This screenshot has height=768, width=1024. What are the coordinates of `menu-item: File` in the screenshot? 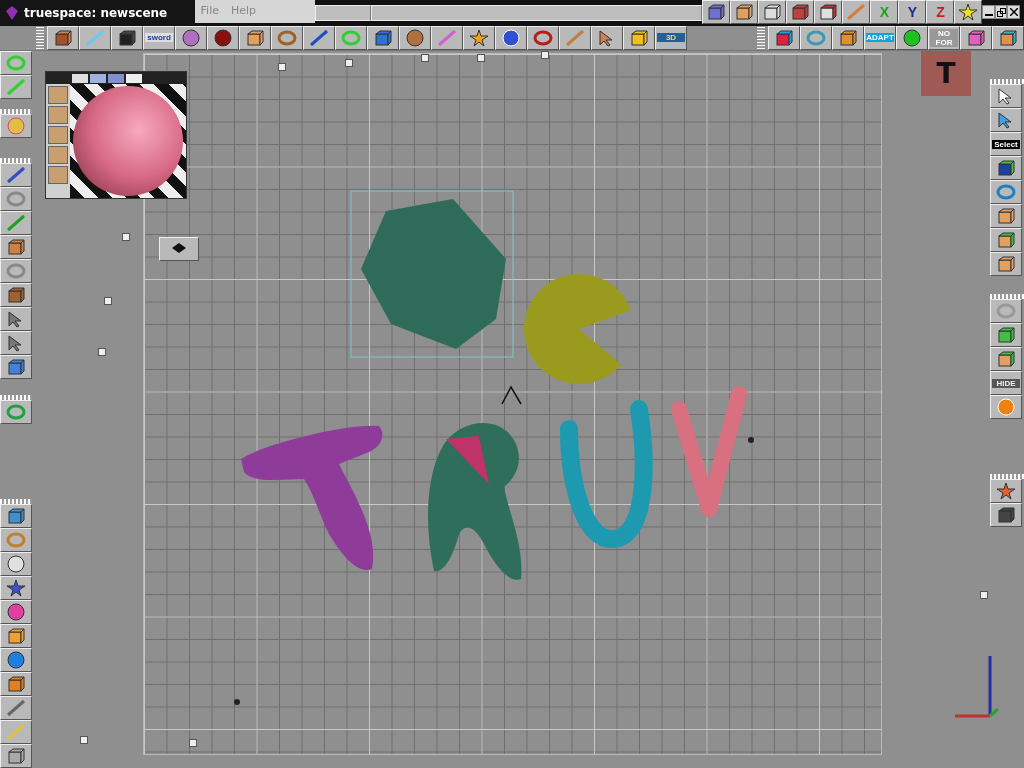 It's located at (209, 10).